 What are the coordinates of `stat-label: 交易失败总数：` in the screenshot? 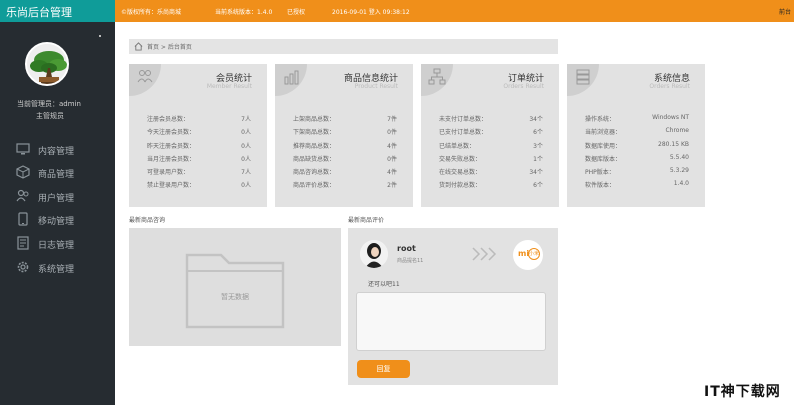 It's located at (460, 159).